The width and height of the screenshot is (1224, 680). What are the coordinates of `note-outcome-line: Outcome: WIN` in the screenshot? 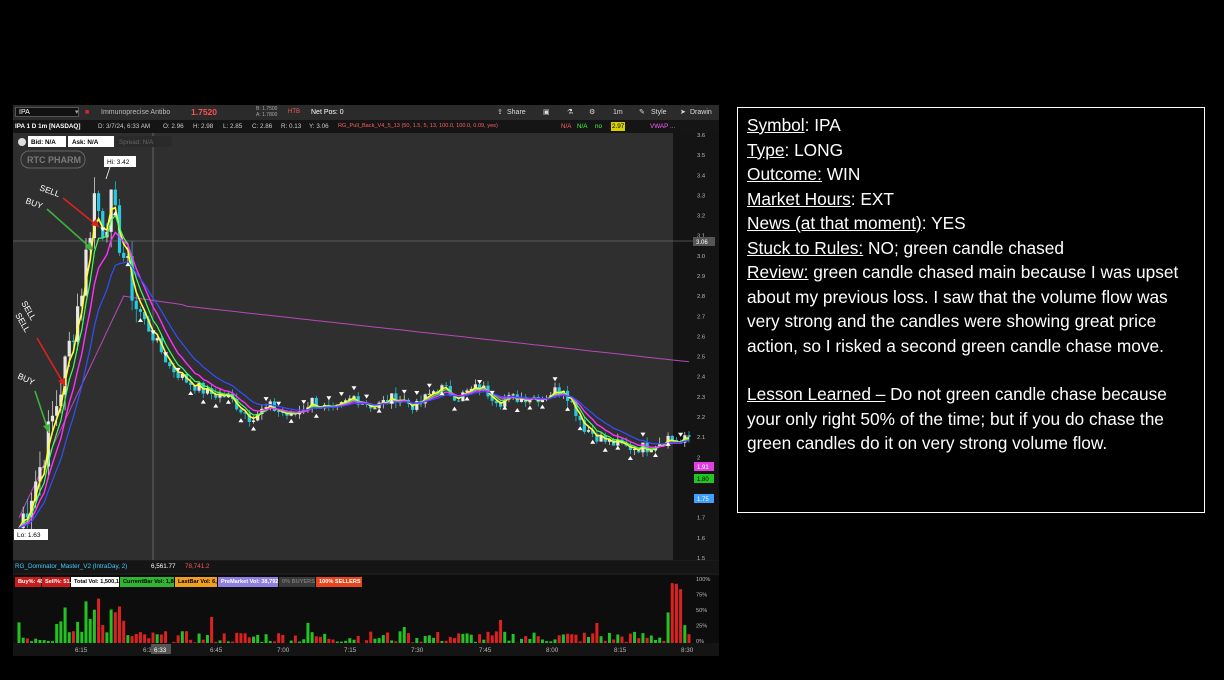 It's located at (971, 174).